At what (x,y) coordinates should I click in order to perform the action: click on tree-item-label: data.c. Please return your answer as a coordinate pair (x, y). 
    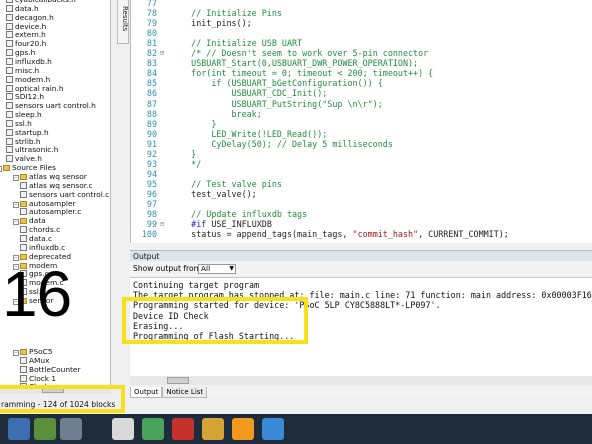
    Looking at the image, I should click on (41, 238).